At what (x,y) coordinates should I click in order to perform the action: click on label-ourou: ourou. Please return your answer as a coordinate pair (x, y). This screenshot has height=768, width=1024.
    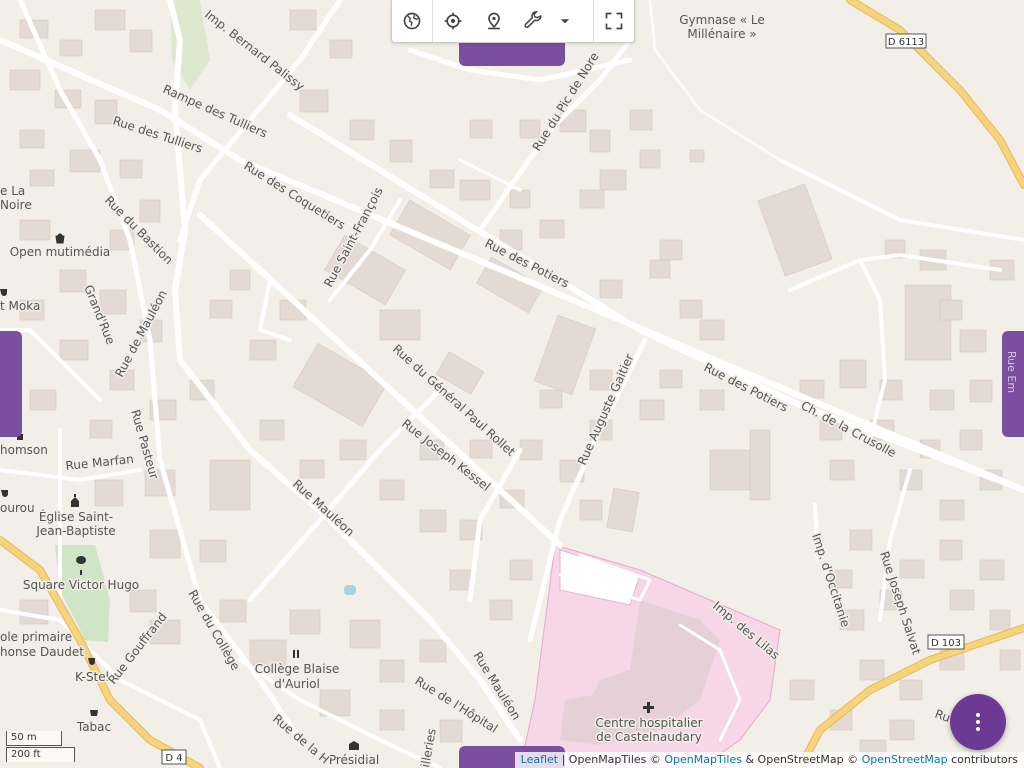
    Looking at the image, I should click on (17, 508).